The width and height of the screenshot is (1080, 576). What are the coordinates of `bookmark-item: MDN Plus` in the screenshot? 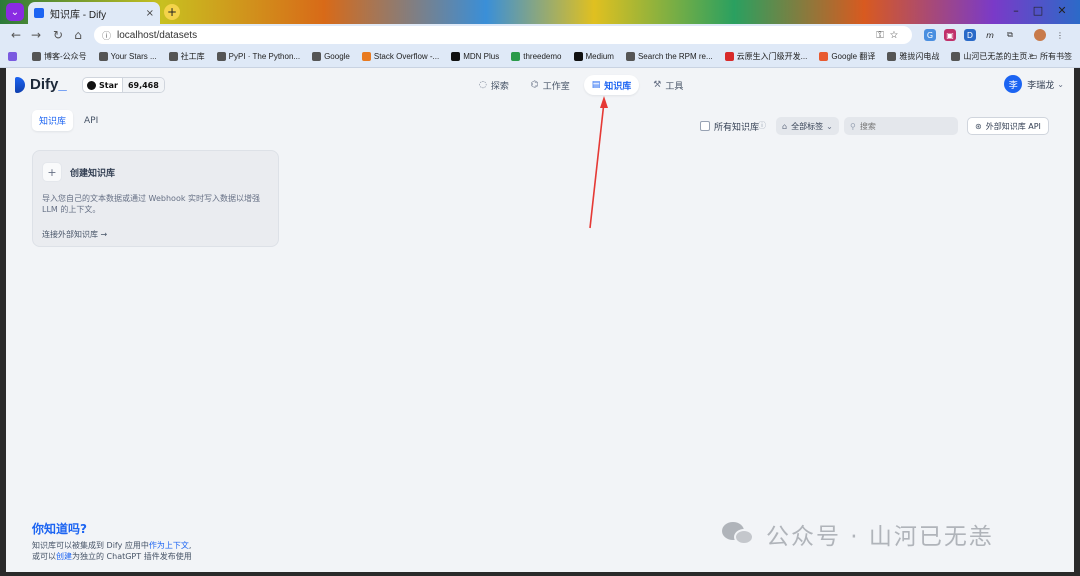 It's located at (475, 56).